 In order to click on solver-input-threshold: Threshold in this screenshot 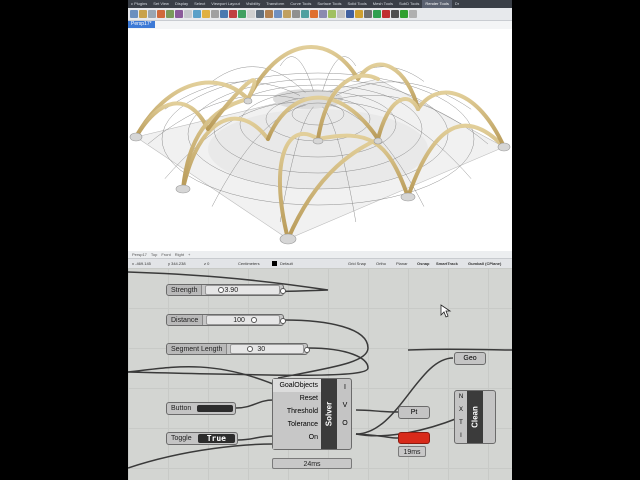, I will do `click(297, 411)`.